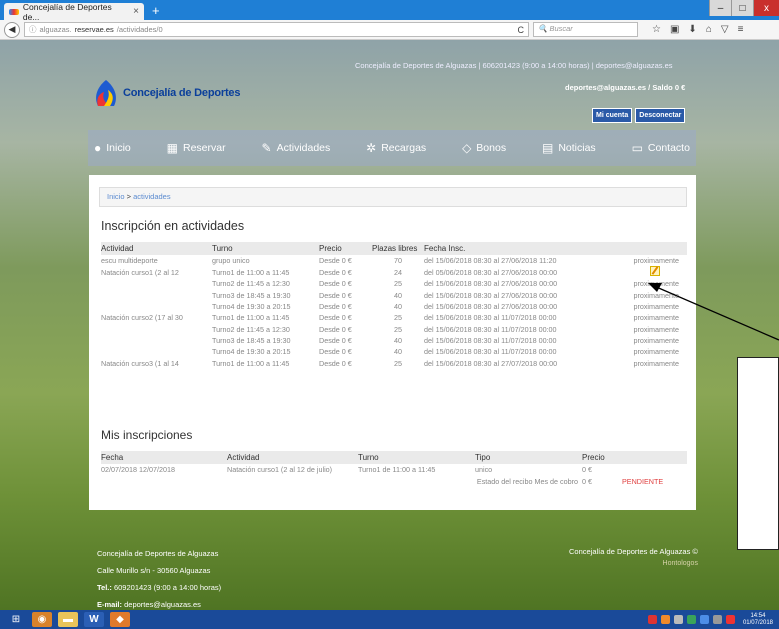 This screenshot has height=629, width=779. What do you see at coordinates (585, 29) in the screenshot?
I see `search-input: 🔍 Buscar` at bounding box center [585, 29].